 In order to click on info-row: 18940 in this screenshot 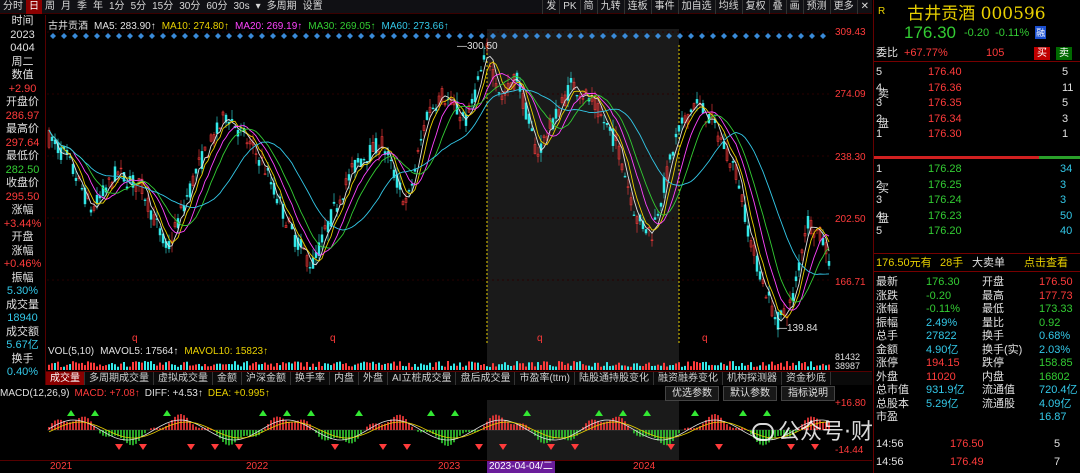, I will do `click(22, 318)`.